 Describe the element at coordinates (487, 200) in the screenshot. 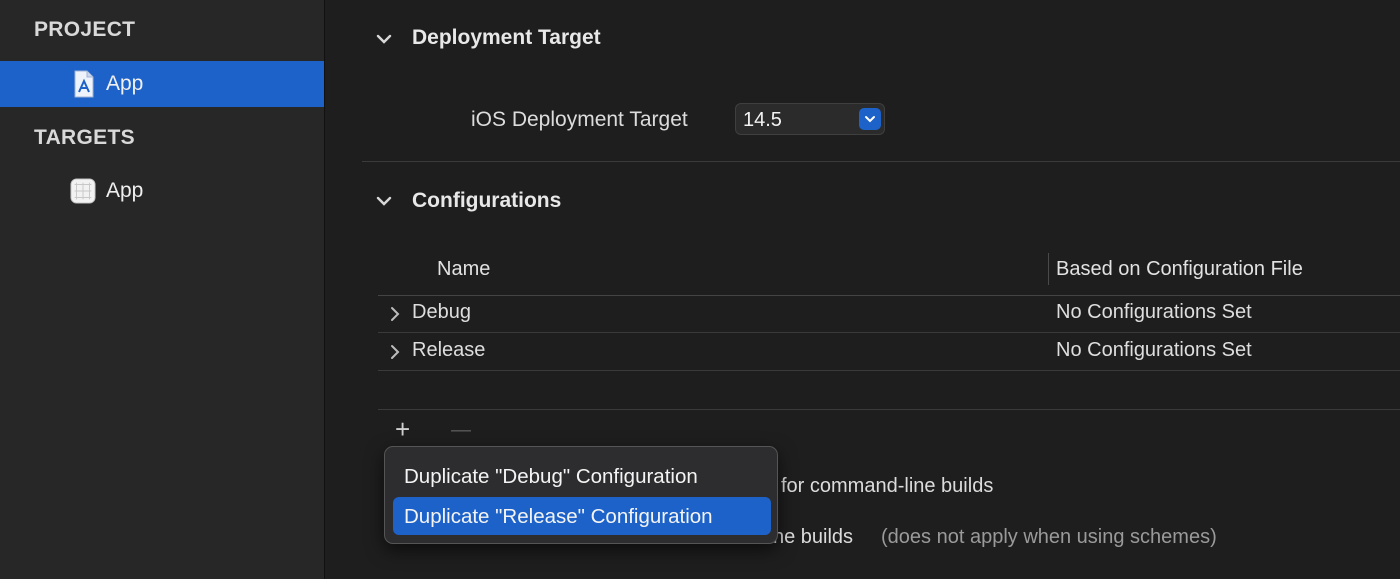

I see `configurations-title: Configurations` at that location.